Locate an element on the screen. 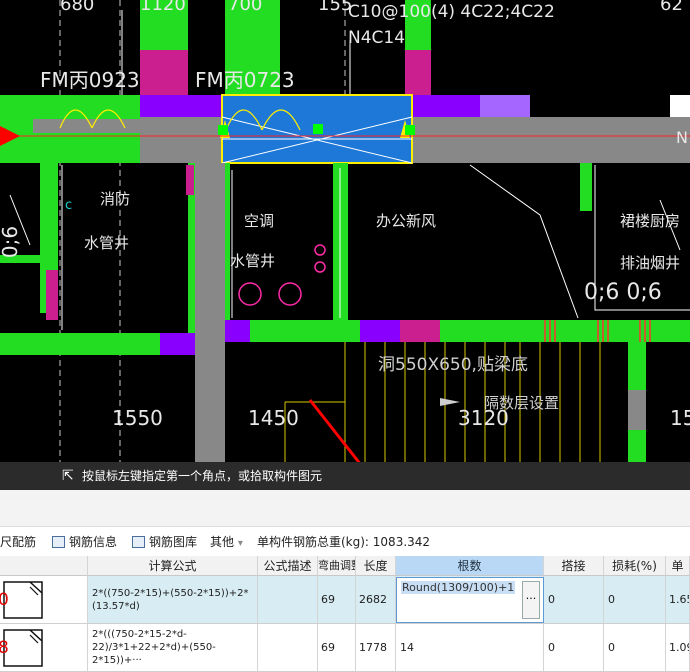  door-label-left: FM丙0923 is located at coordinates (90, 80).